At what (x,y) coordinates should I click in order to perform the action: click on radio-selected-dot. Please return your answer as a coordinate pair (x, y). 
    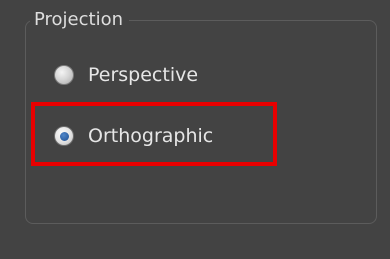
    Looking at the image, I should click on (64, 136).